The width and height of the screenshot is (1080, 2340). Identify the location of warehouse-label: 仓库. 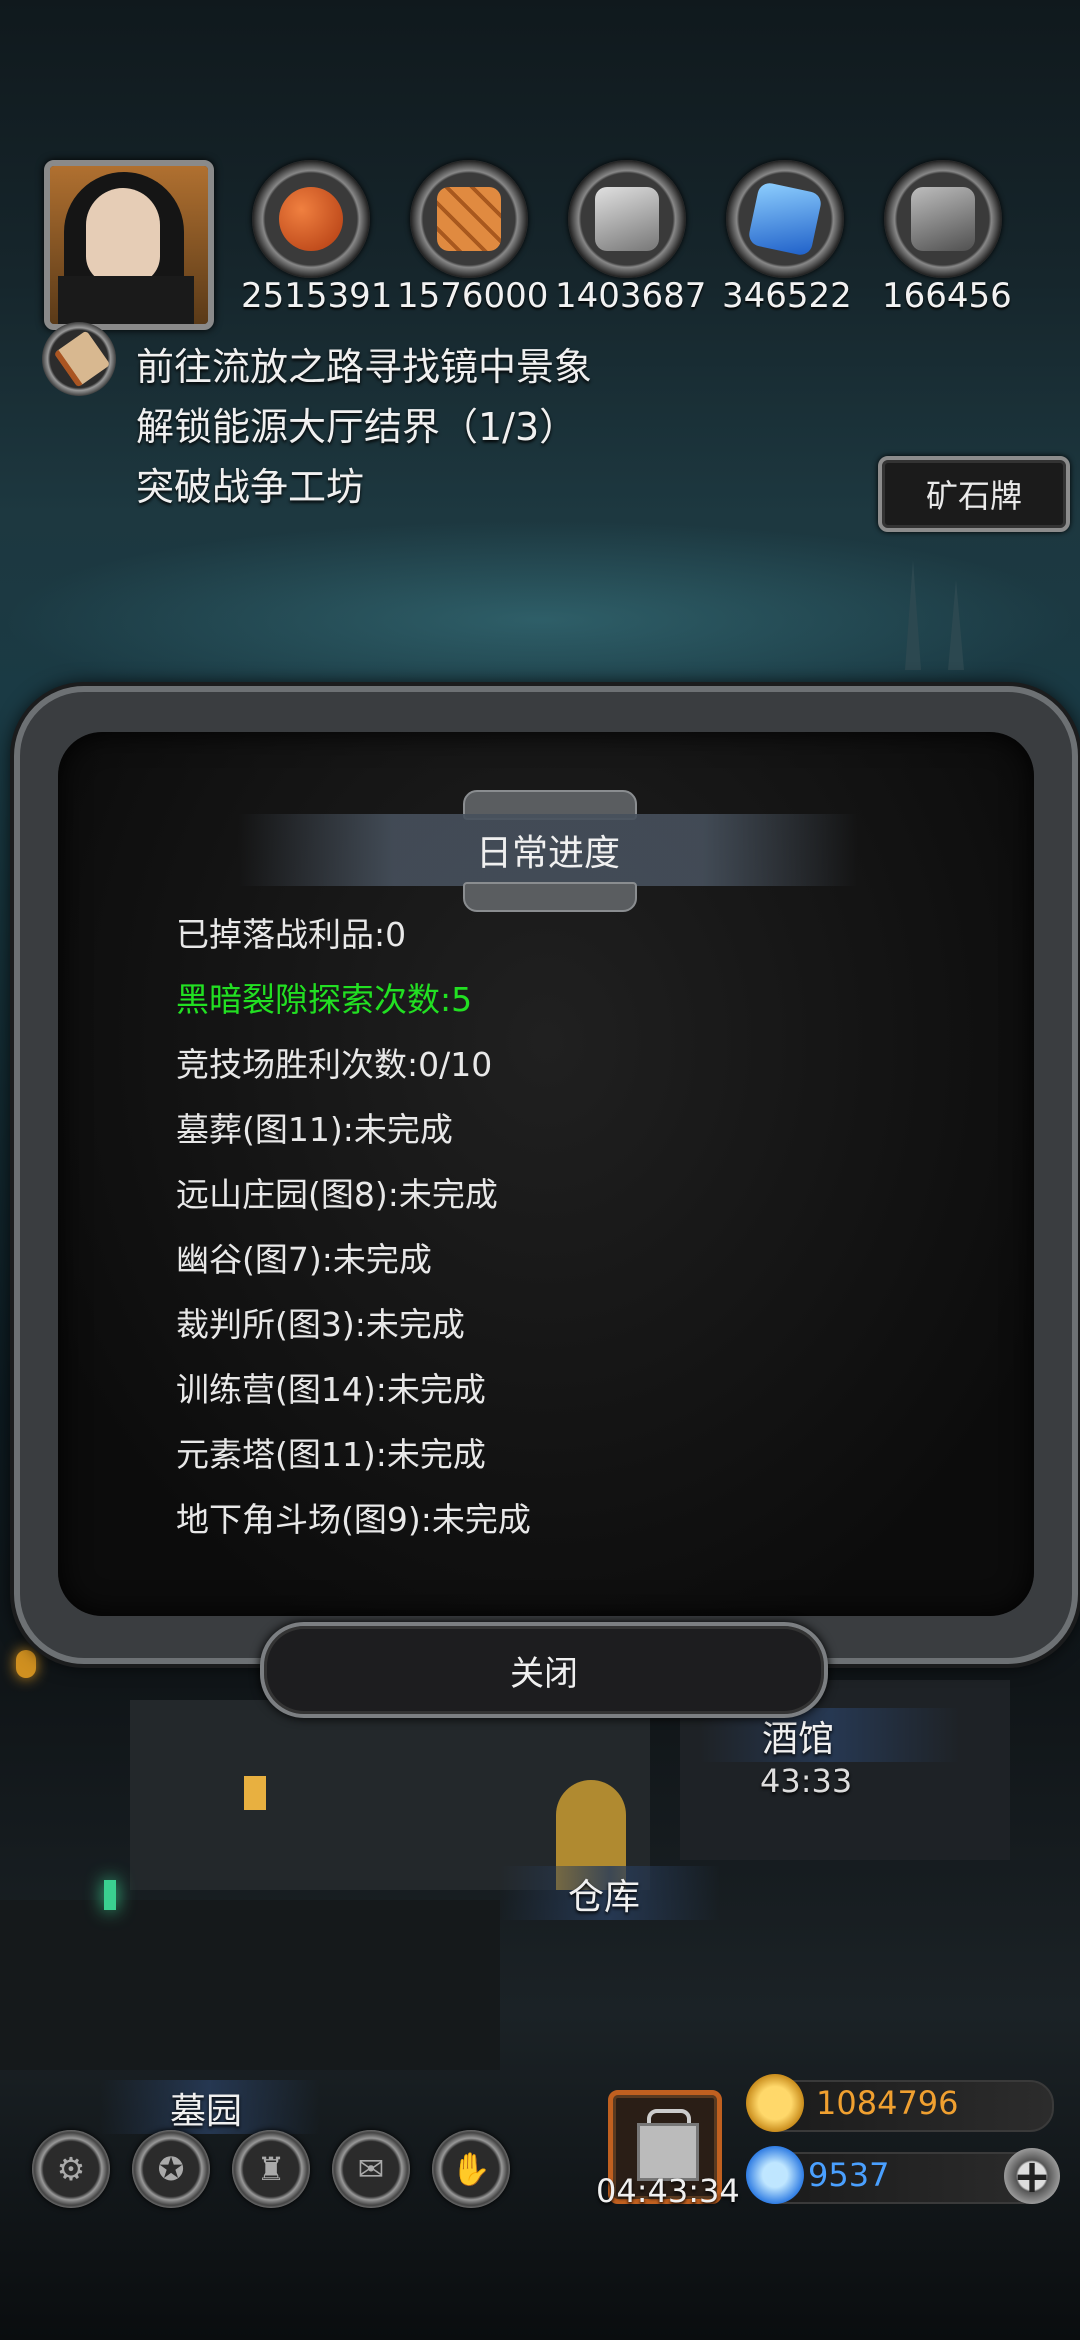
(604, 1894).